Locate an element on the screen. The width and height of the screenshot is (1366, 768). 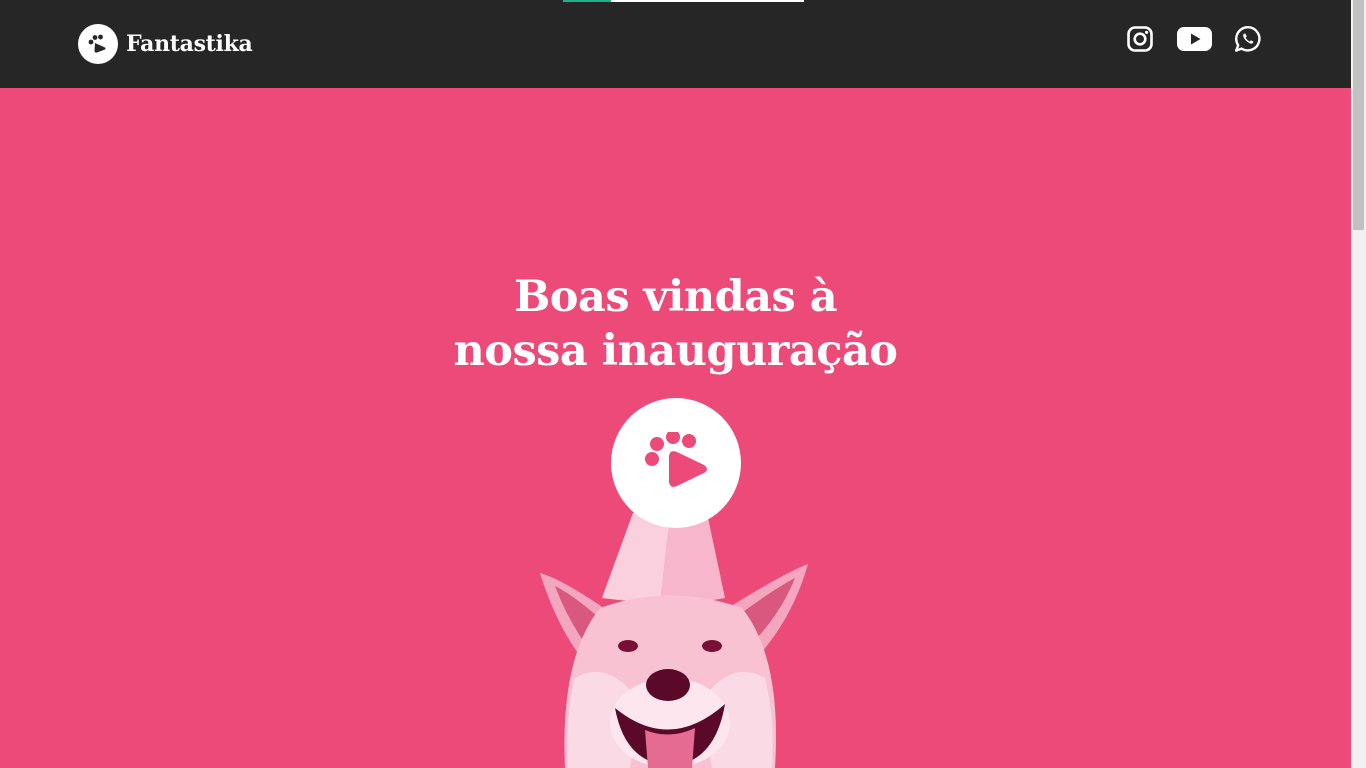
youtube-link is located at coordinates (1194, 41).